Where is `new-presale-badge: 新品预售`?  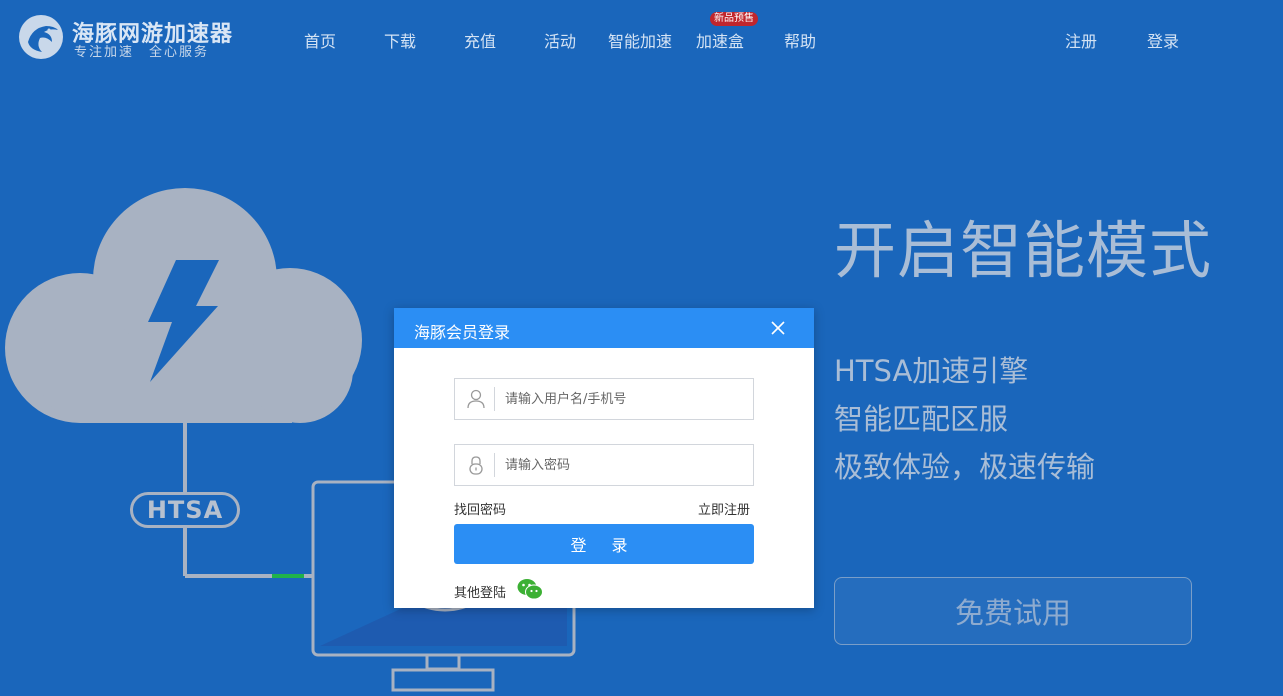 new-presale-badge: 新品预售 is located at coordinates (734, 19).